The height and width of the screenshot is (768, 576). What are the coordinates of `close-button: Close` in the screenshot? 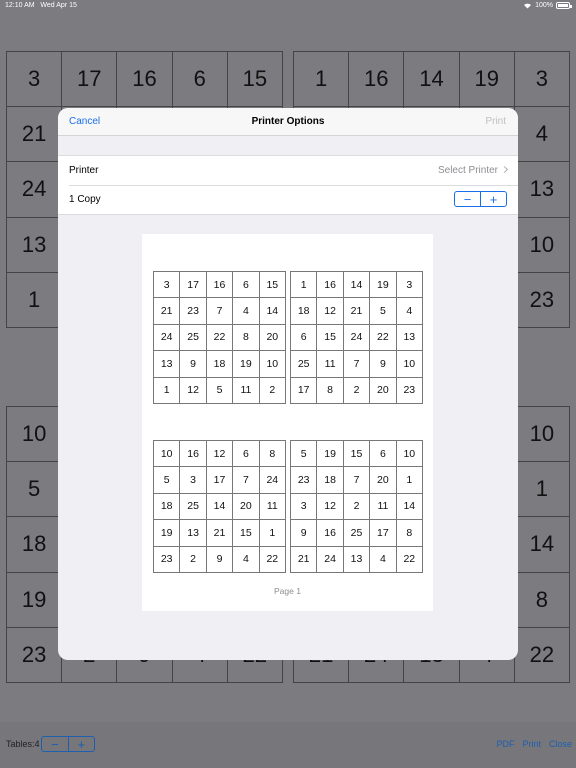 It's located at (560, 744).